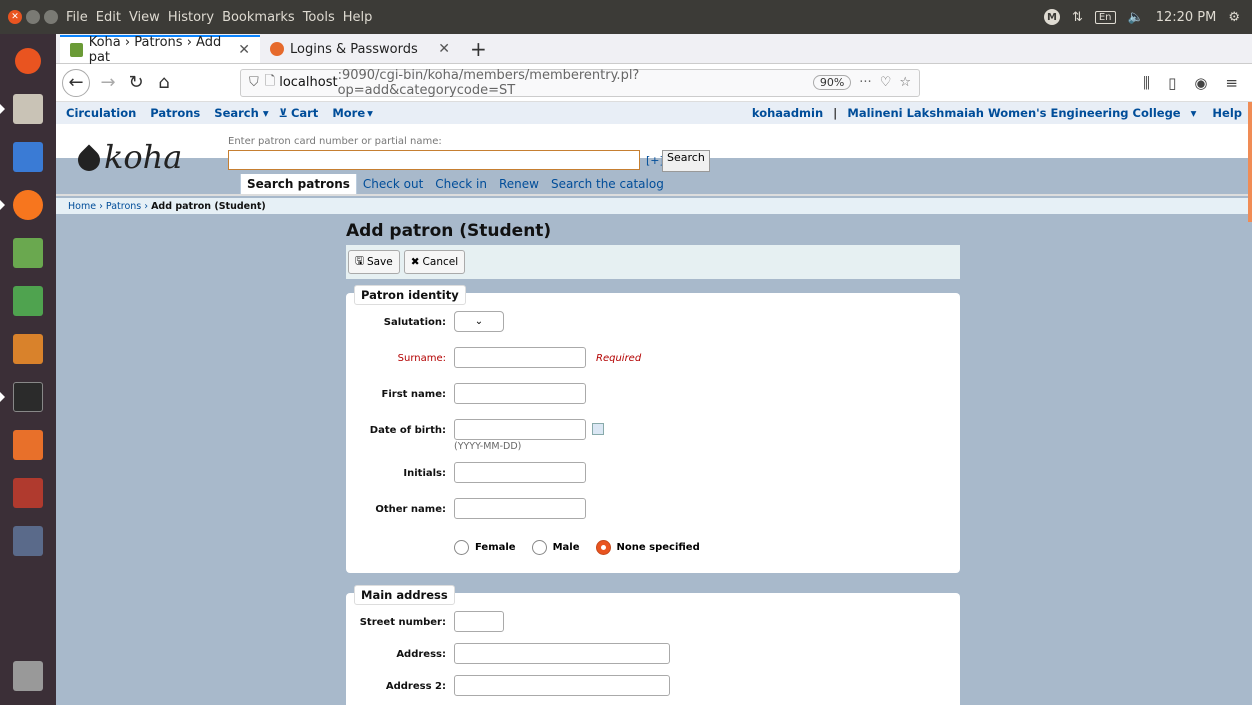 The image size is (1252, 705). I want to click on surname-input, so click(520, 357).